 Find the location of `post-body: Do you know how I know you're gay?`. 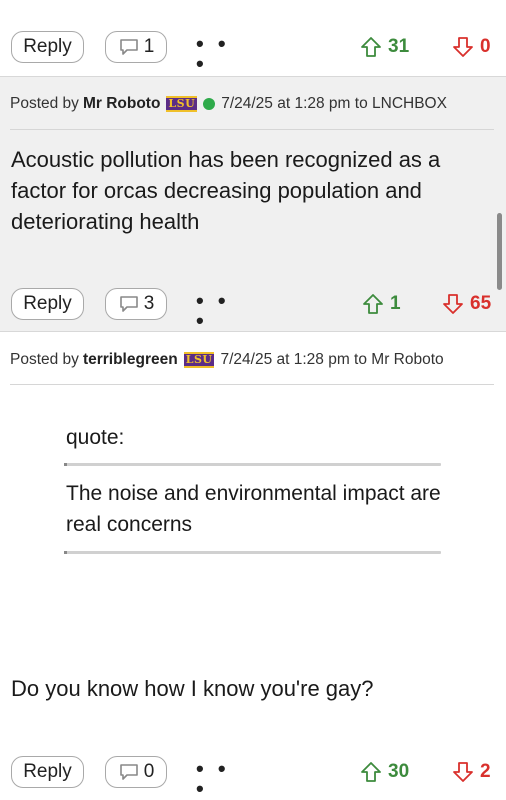

post-body: Do you know how I know you're gay? is located at coordinates (192, 688).